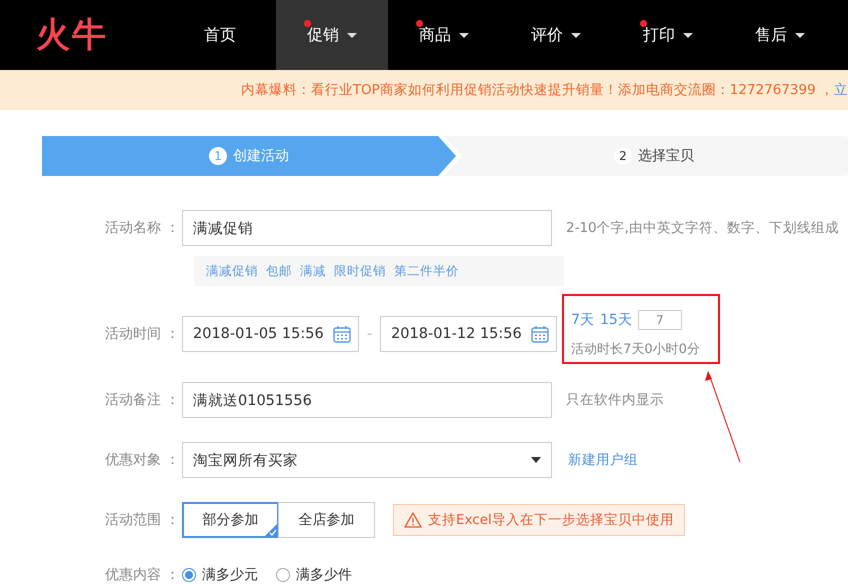  I want to click on nav-tab: 售后, so click(780, 35).